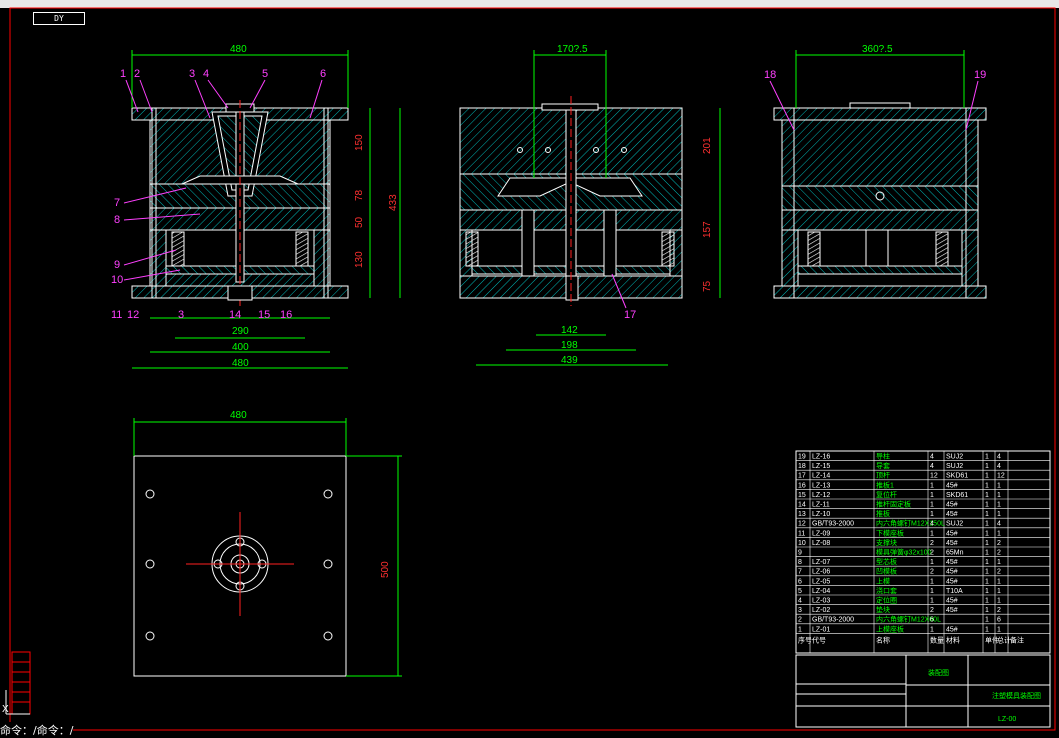  Describe the element at coordinates (240, 331) in the screenshot. I see `front-dim-290: 290` at that location.